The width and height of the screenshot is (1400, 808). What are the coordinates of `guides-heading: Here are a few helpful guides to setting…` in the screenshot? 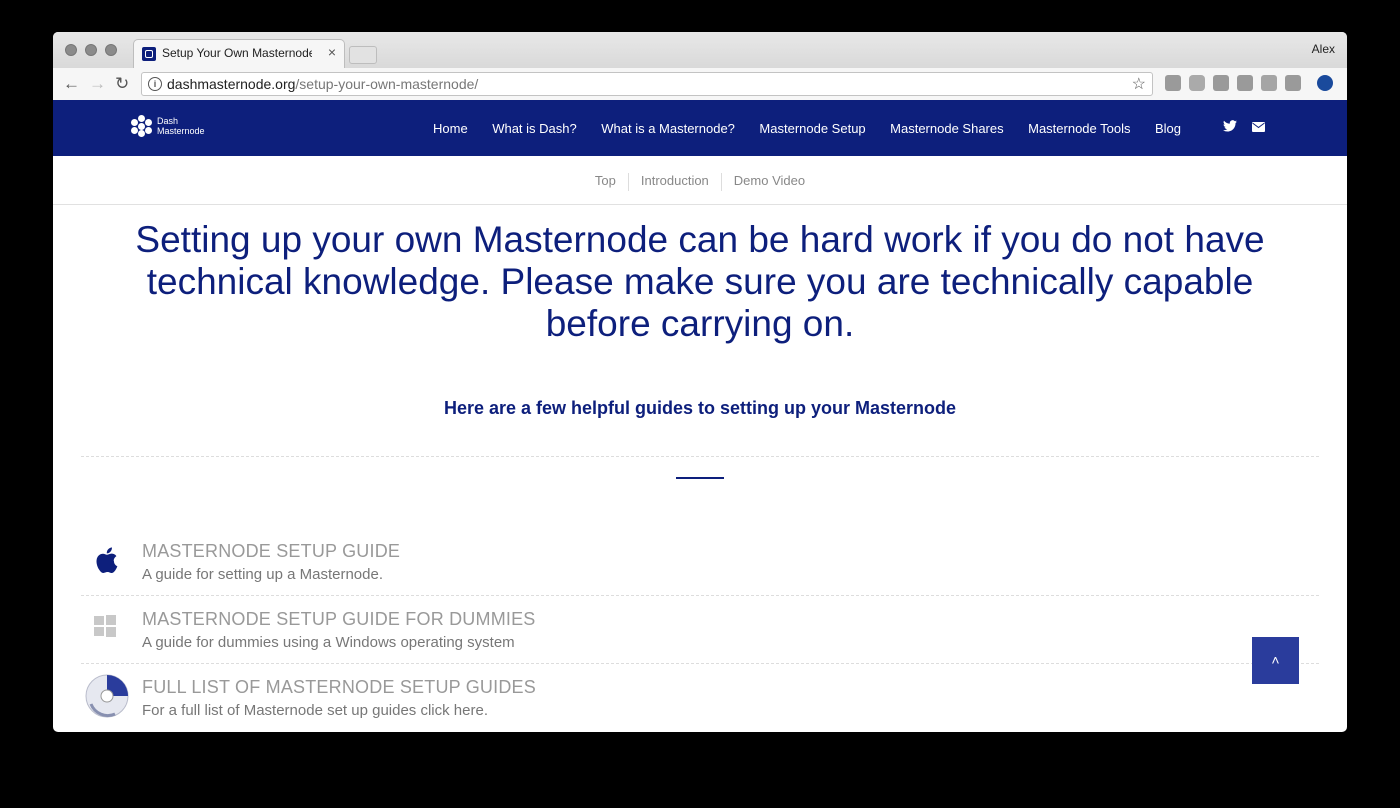 It's located at (700, 408).